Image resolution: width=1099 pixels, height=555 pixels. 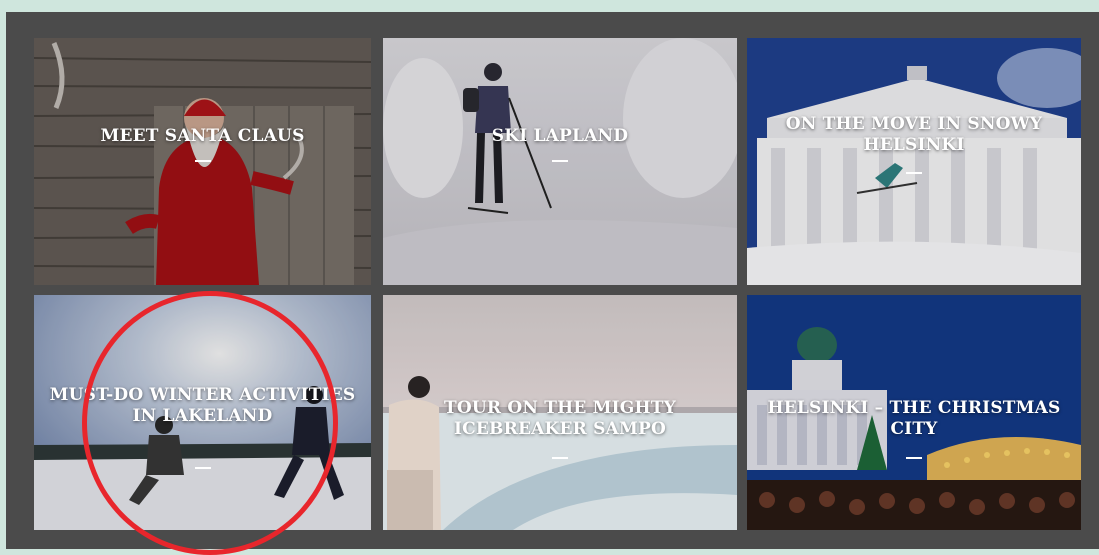 I want to click on tile-lakeland-activities: MUST-DO WINTER ACTIVITIES IN LAKELAND, so click(x=202, y=412).